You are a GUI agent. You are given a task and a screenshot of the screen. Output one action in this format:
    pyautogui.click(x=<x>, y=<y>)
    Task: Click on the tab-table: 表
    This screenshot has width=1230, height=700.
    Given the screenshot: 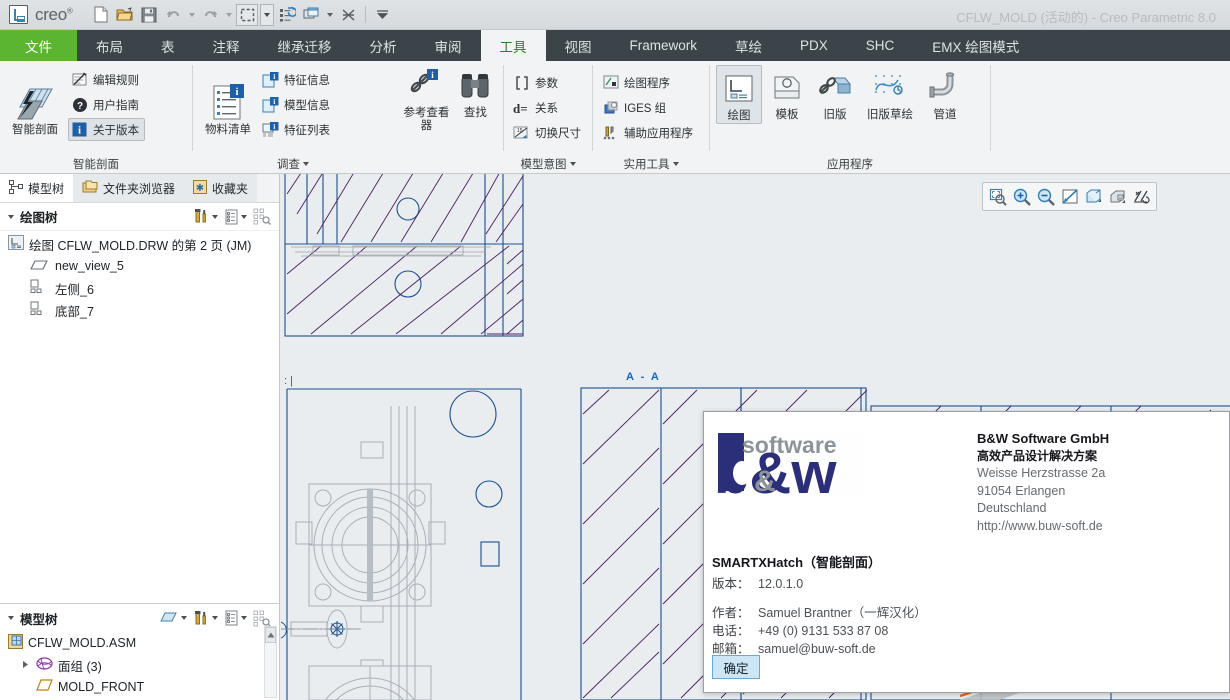 What is the action you would take?
    pyautogui.click(x=168, y=45)
    